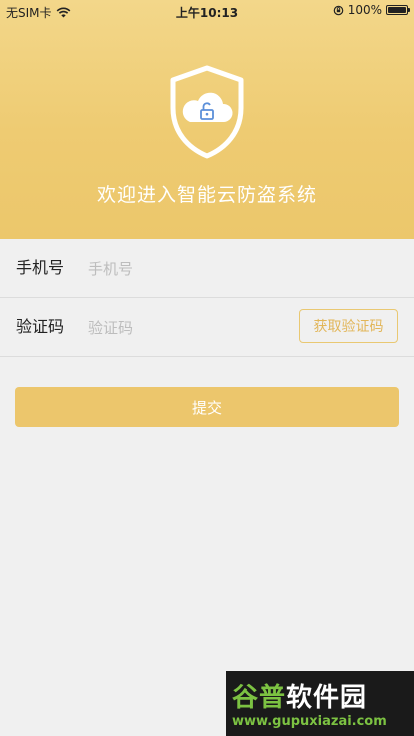 The height and width of the screenshot is (736, 414). Describe the element at coordinates (207, 11) in the screenshot. I see `status-bar: 无SIM卡 上午10:13 100%` at that location.